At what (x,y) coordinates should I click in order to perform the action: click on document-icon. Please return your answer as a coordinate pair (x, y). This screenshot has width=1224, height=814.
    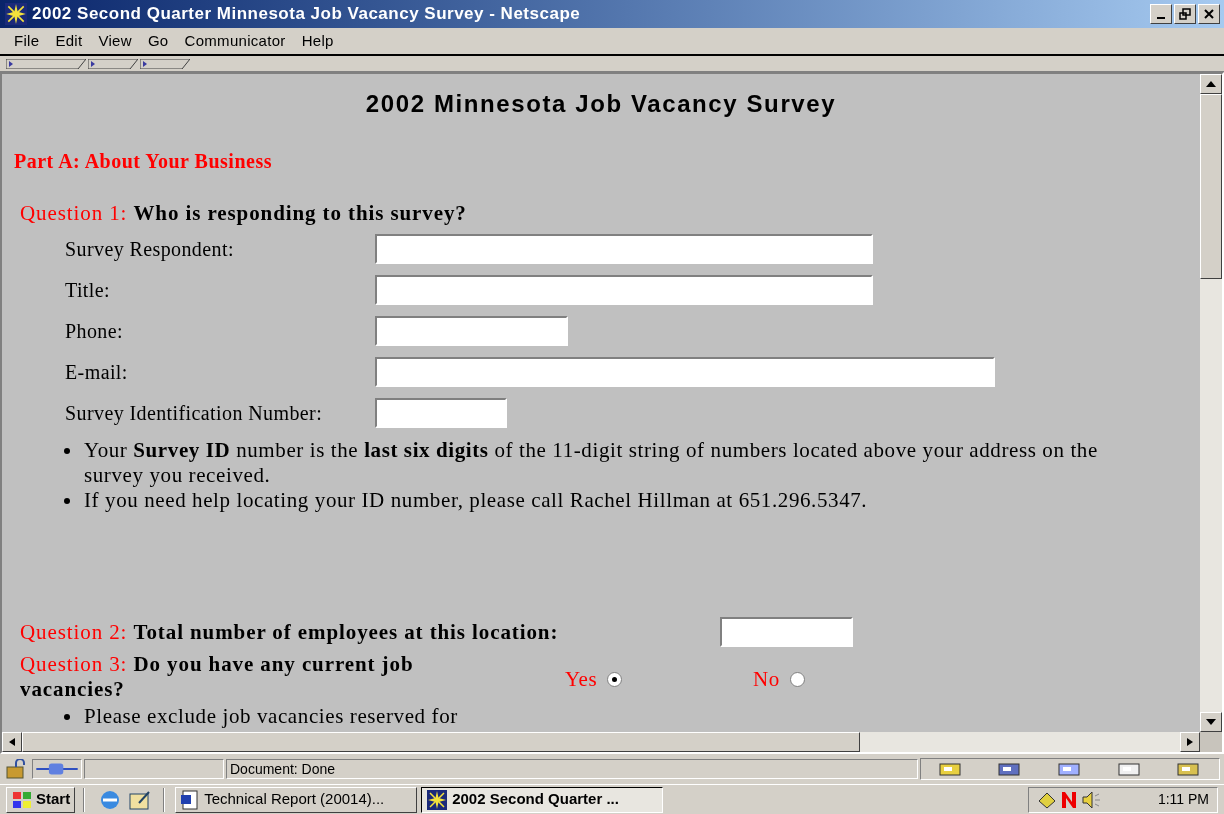
    Looking at the image, I should click on (190, 799).